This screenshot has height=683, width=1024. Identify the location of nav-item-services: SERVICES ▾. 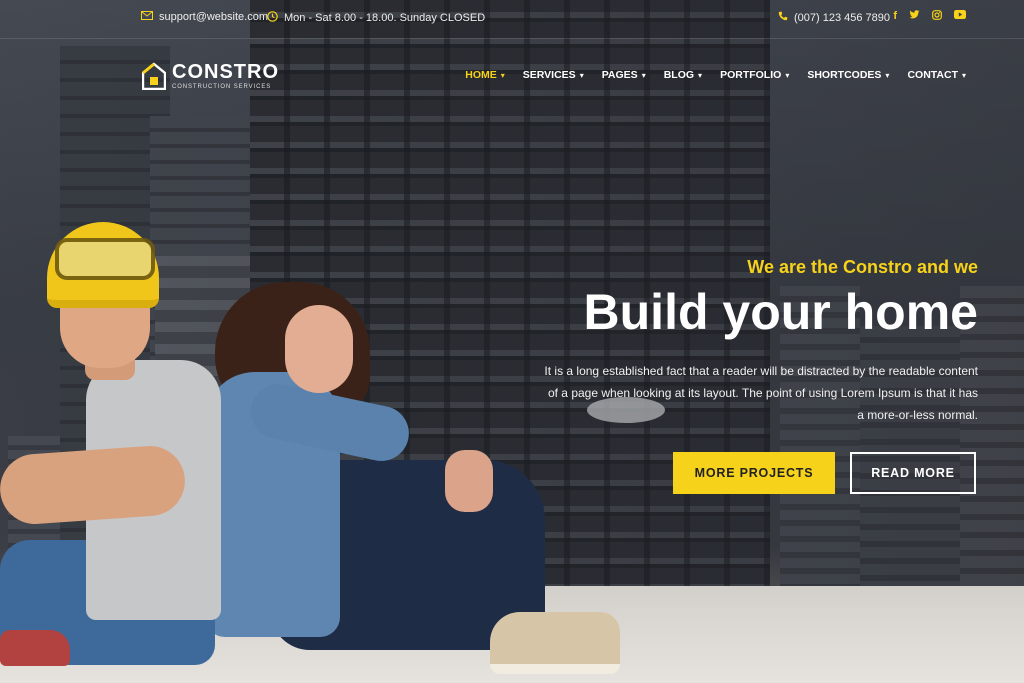
(553, 75).